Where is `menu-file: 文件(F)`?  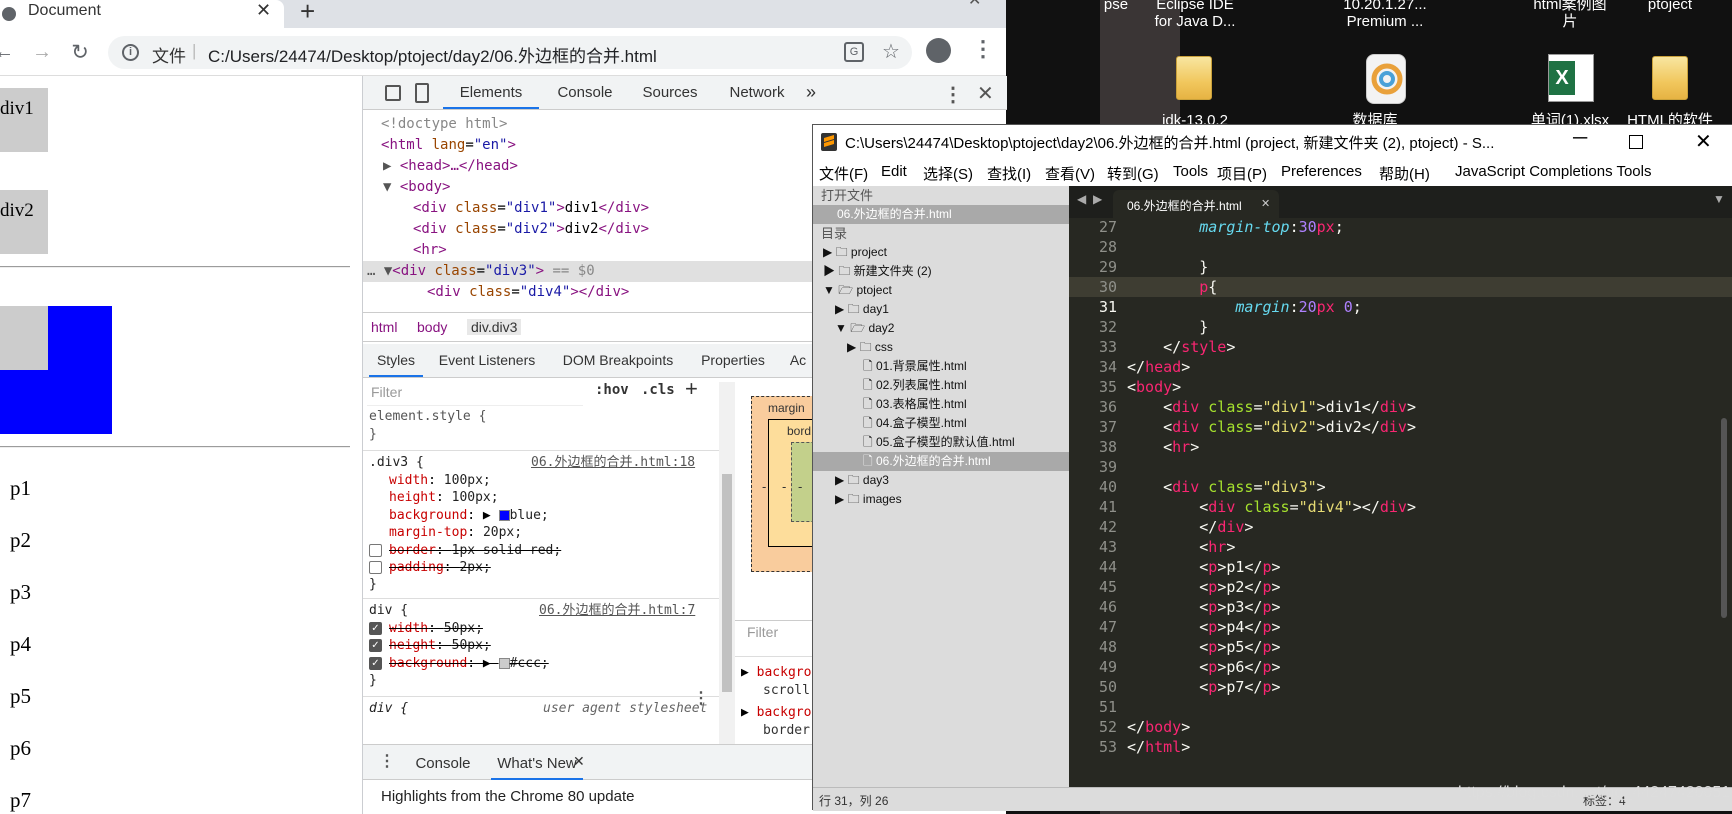
menu-file: 文件(F) is located at coordinates (843, 173).